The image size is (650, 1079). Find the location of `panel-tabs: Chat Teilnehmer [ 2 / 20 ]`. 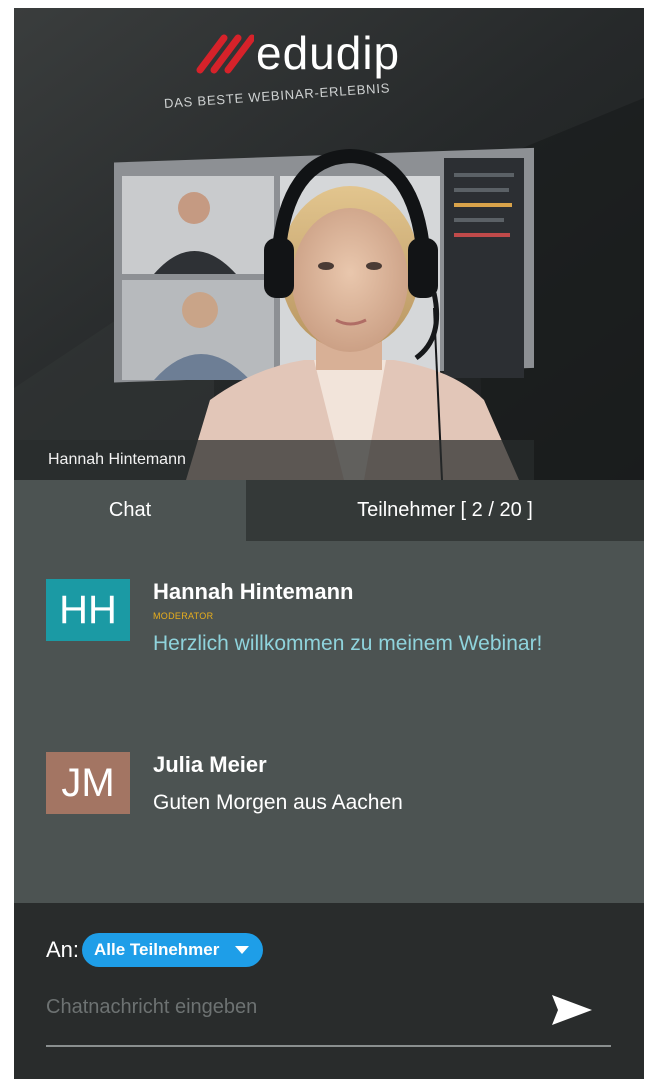

panel-tabs: Chat Teilnehmer [ 2 / 20 ] is located at coordinates (329, 510).